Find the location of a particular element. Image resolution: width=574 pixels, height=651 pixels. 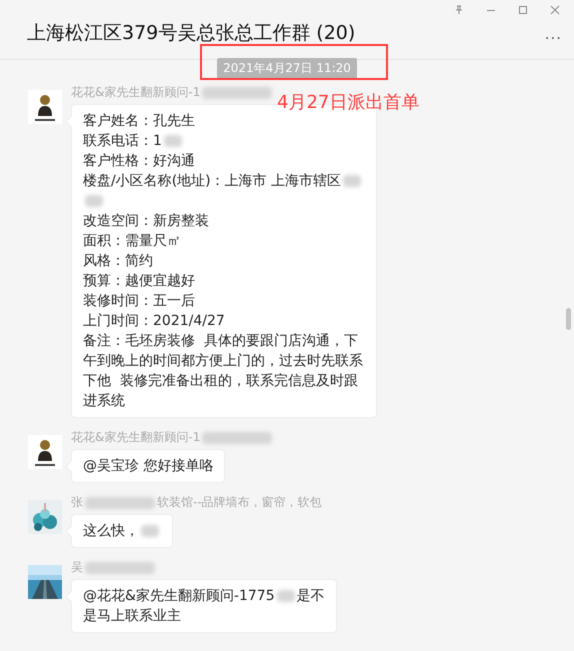

message-text: 面积：需量尺㎡ is located at coordinates (132, 241).